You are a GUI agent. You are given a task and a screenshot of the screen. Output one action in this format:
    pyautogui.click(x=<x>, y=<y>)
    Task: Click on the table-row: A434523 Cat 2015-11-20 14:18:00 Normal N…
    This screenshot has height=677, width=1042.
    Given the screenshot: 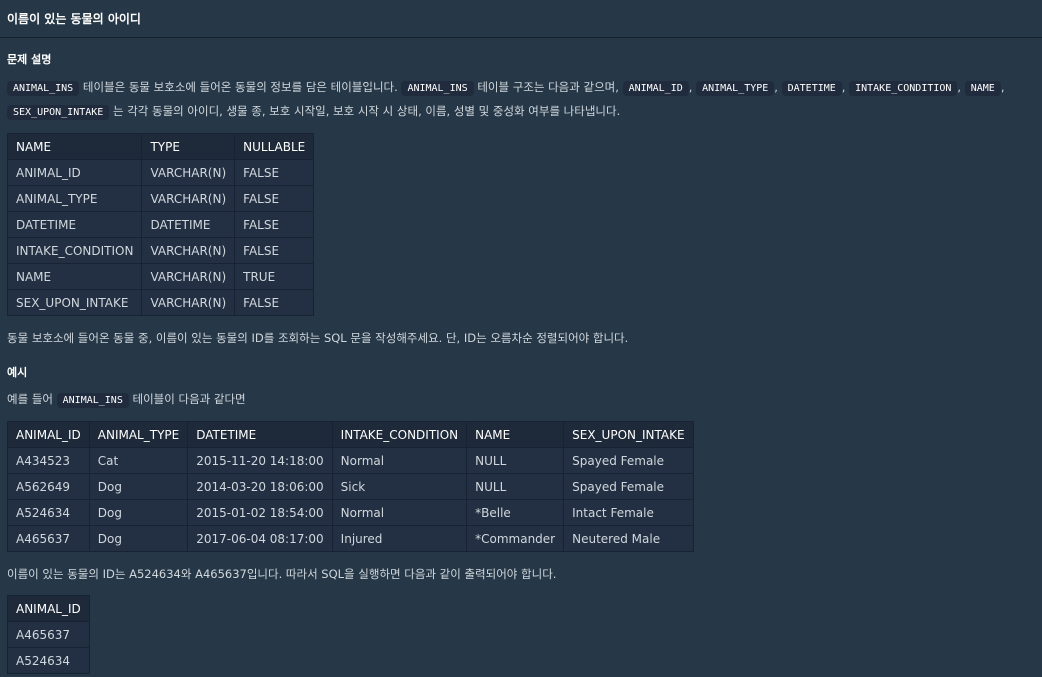 What is the action you would take?
    pyautogui.click(x=350, y=460)
    